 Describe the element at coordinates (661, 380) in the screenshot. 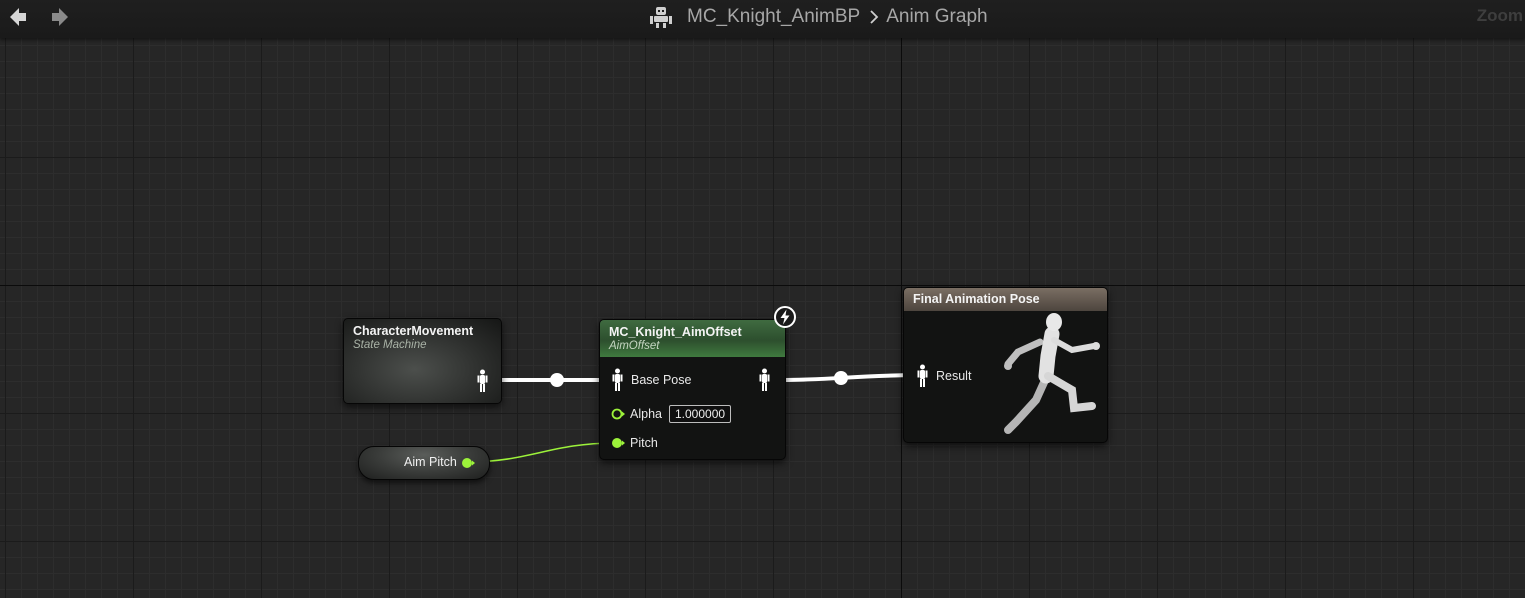

I see `pin-label: Base Pose` at that location.